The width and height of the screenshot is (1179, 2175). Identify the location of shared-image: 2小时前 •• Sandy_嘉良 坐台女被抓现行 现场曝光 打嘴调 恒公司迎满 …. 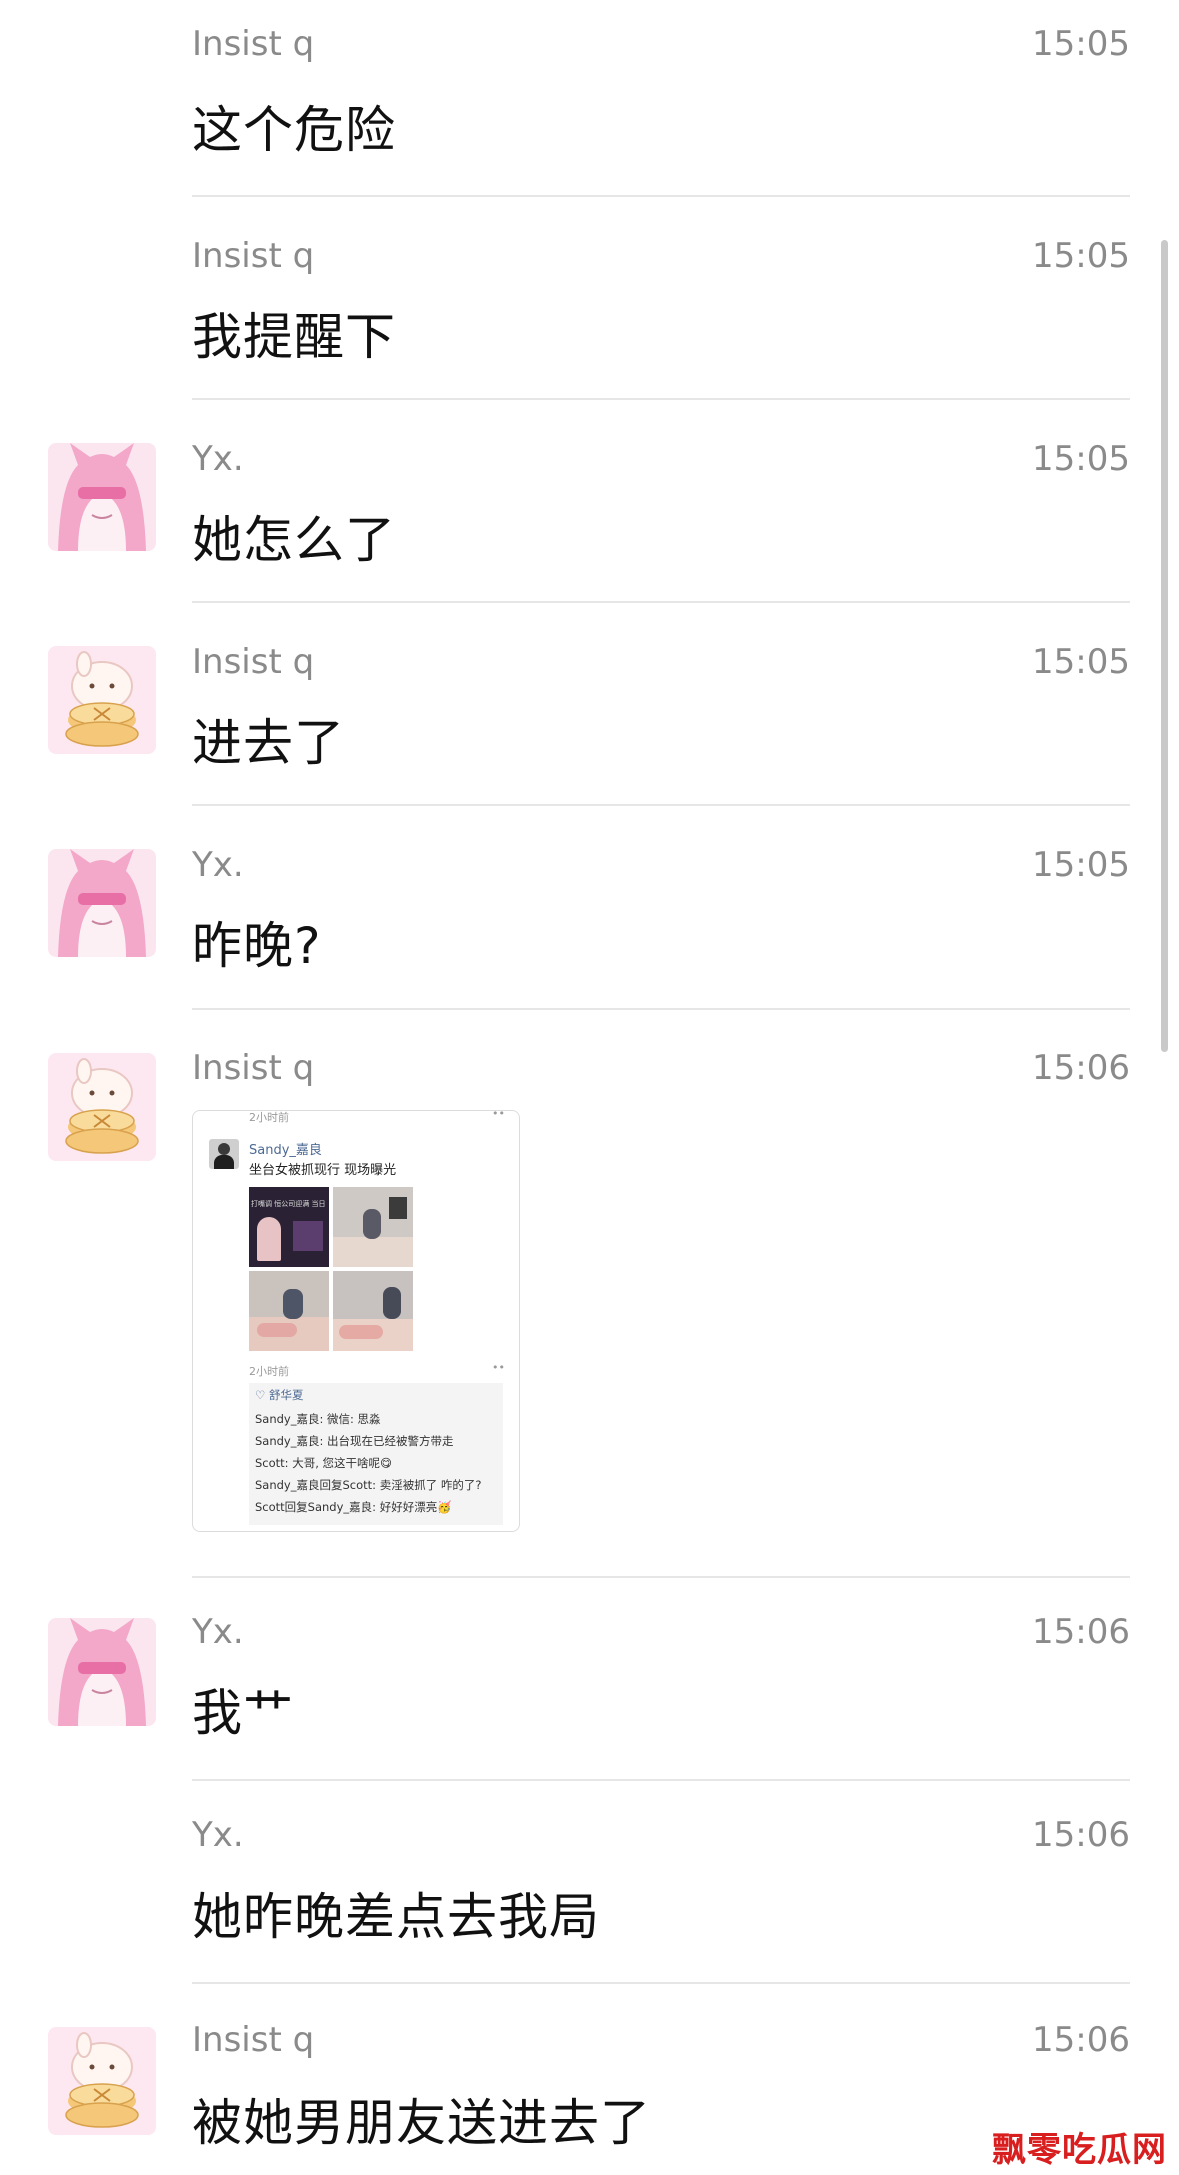
(356, 1321).